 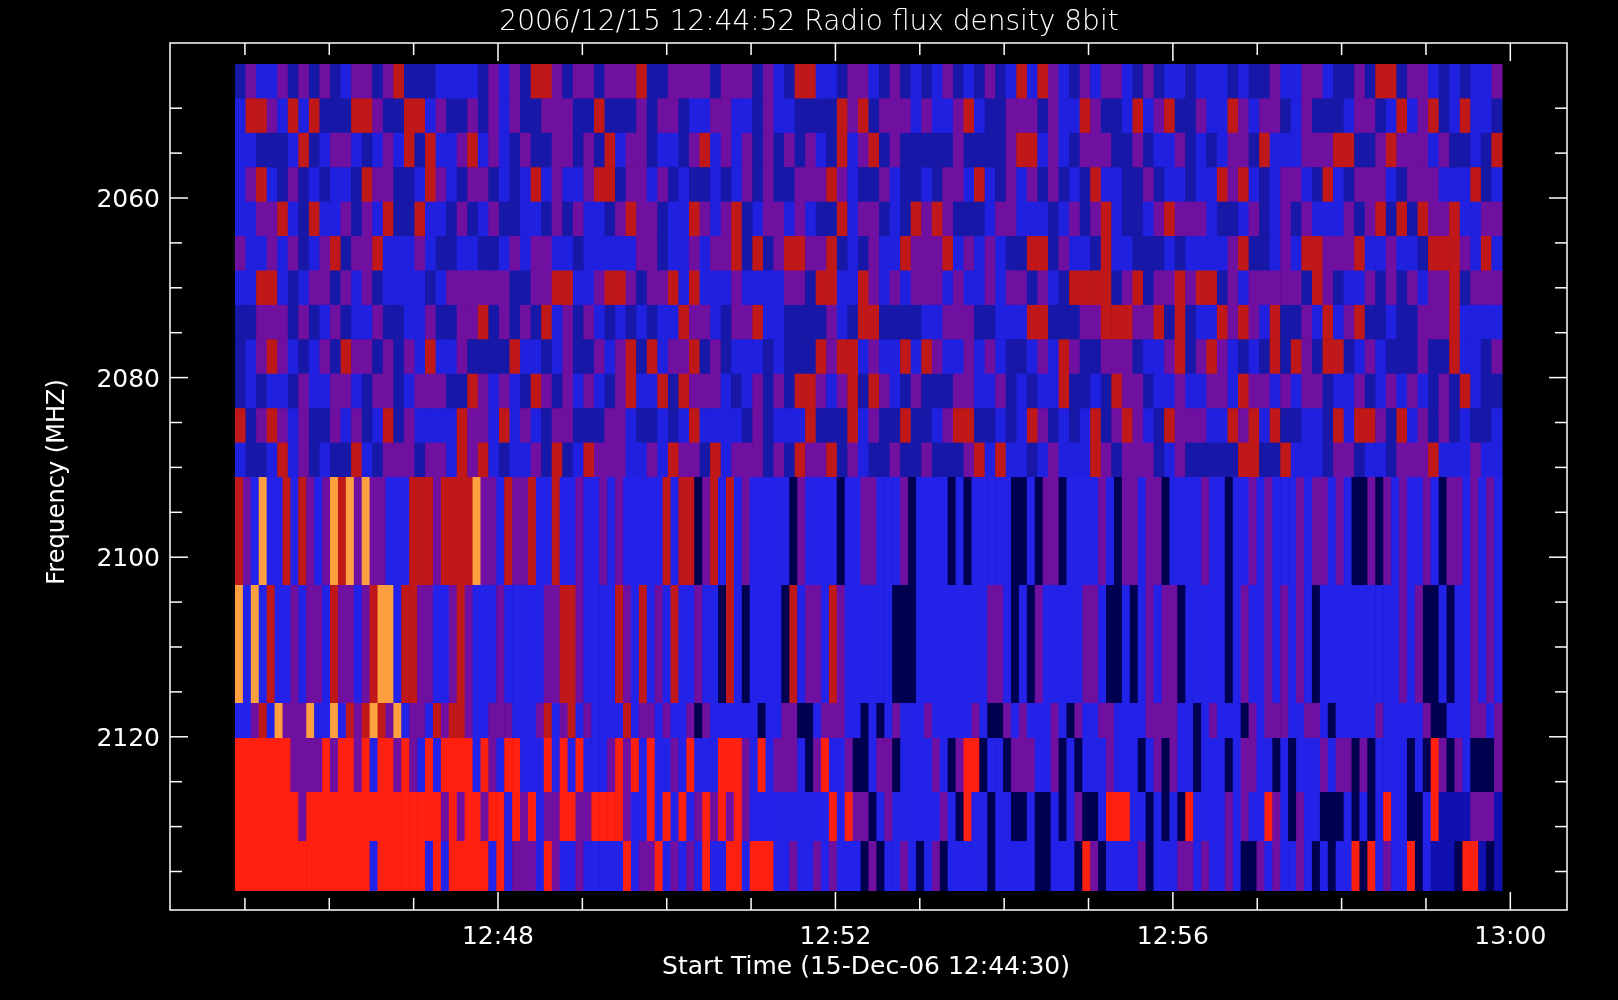 What do you see at coordinates (498, 935) in the screenshot?
I see `x-tick-label: 12:48` at bounding box center [498, 935].